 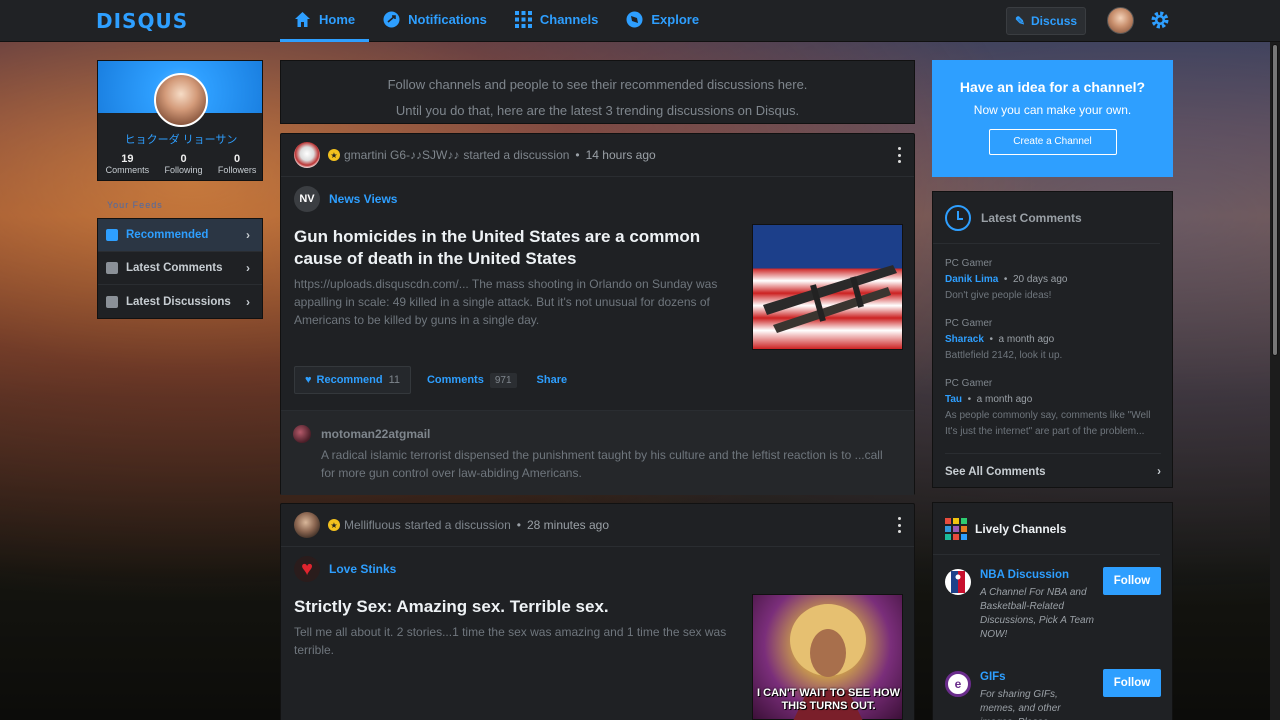 What do you see at coordinates (174, 268) in the screenshot?
I see `sidebar-item-label: Latest Comments` at bounding box center [174, 268].